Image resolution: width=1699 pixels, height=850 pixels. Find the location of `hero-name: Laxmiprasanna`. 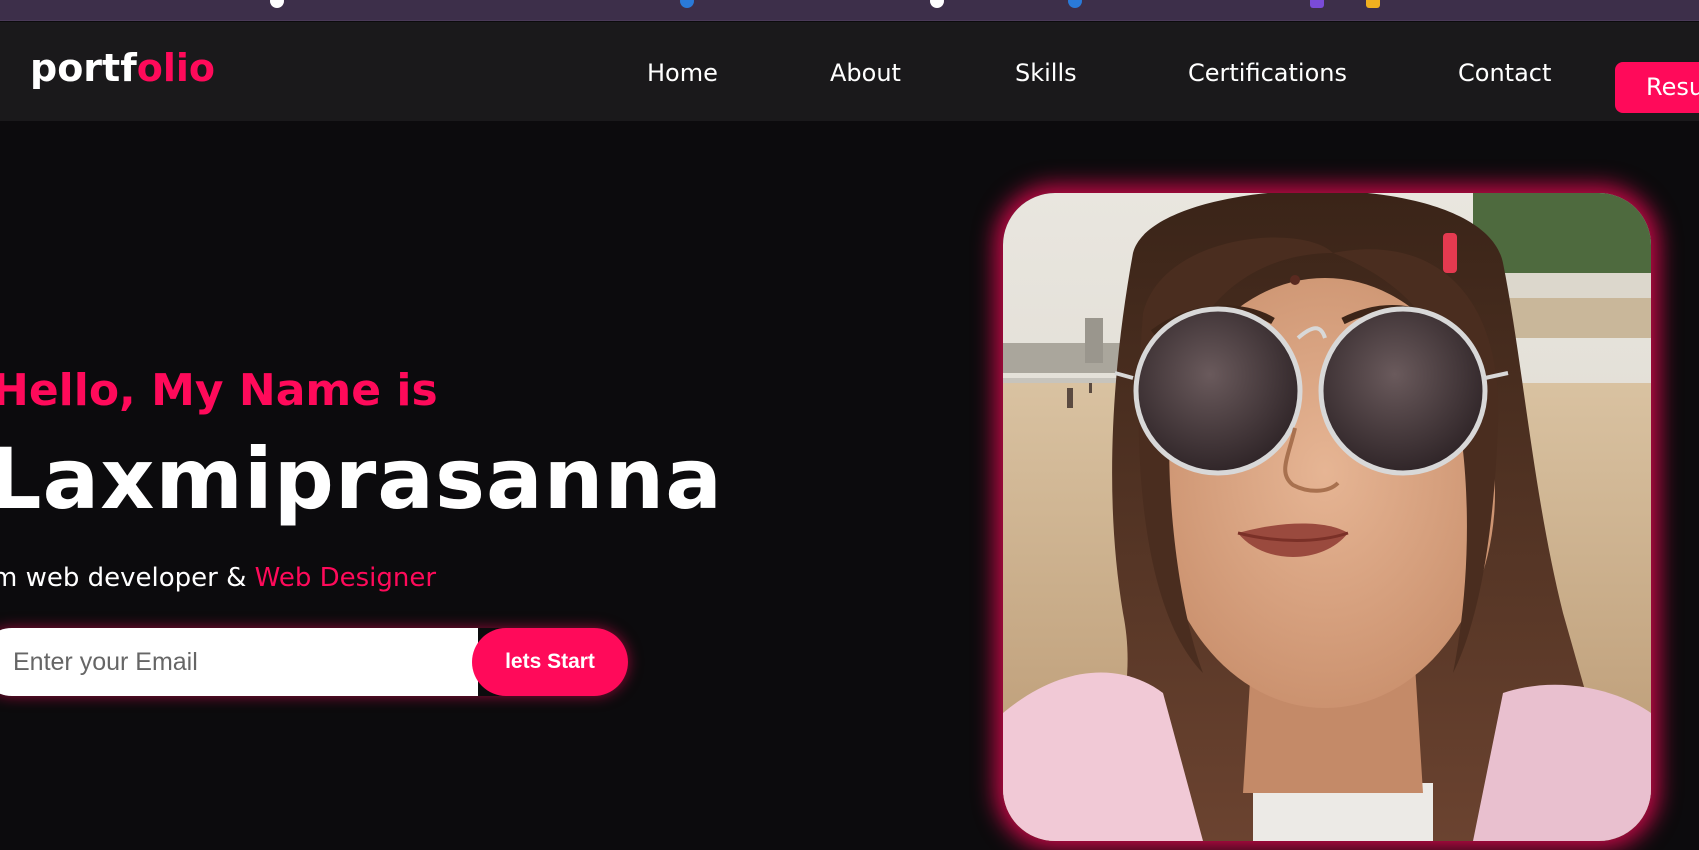

hero-name: Laxmiprasanna is located at coordinates (361, 479).